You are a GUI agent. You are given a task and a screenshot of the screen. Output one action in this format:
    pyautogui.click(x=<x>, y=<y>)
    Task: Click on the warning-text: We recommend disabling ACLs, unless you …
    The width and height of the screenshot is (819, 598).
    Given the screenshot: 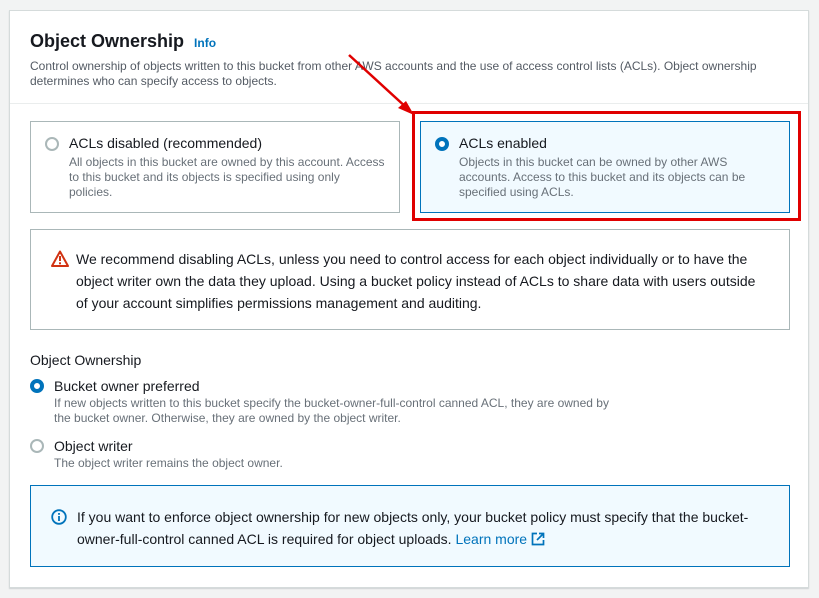 What is the action you would take?
    pyautogui.click(x=416, y=281)
    